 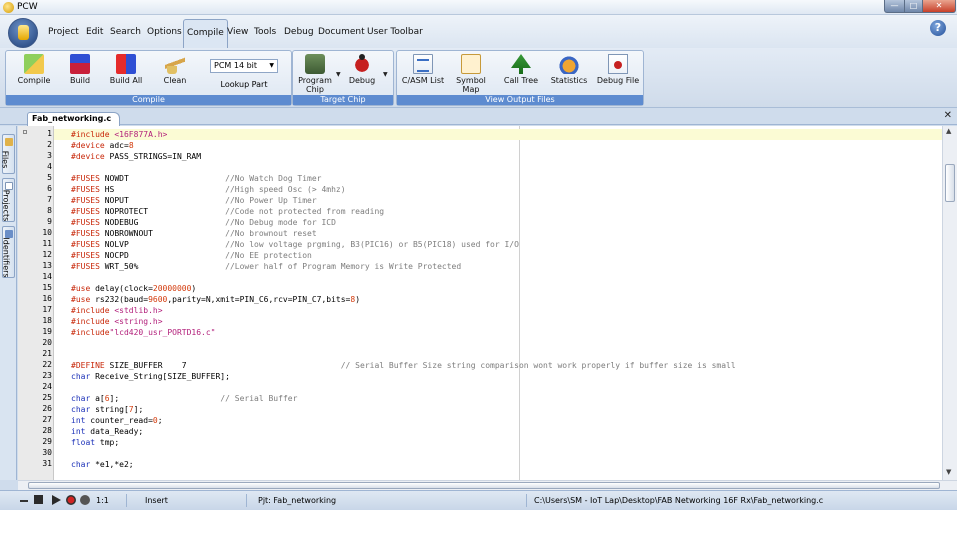 What do you see at coordinates (25, 132) in the screenshot?
I see `line-marker-icon` at bounding box center [25, 132].